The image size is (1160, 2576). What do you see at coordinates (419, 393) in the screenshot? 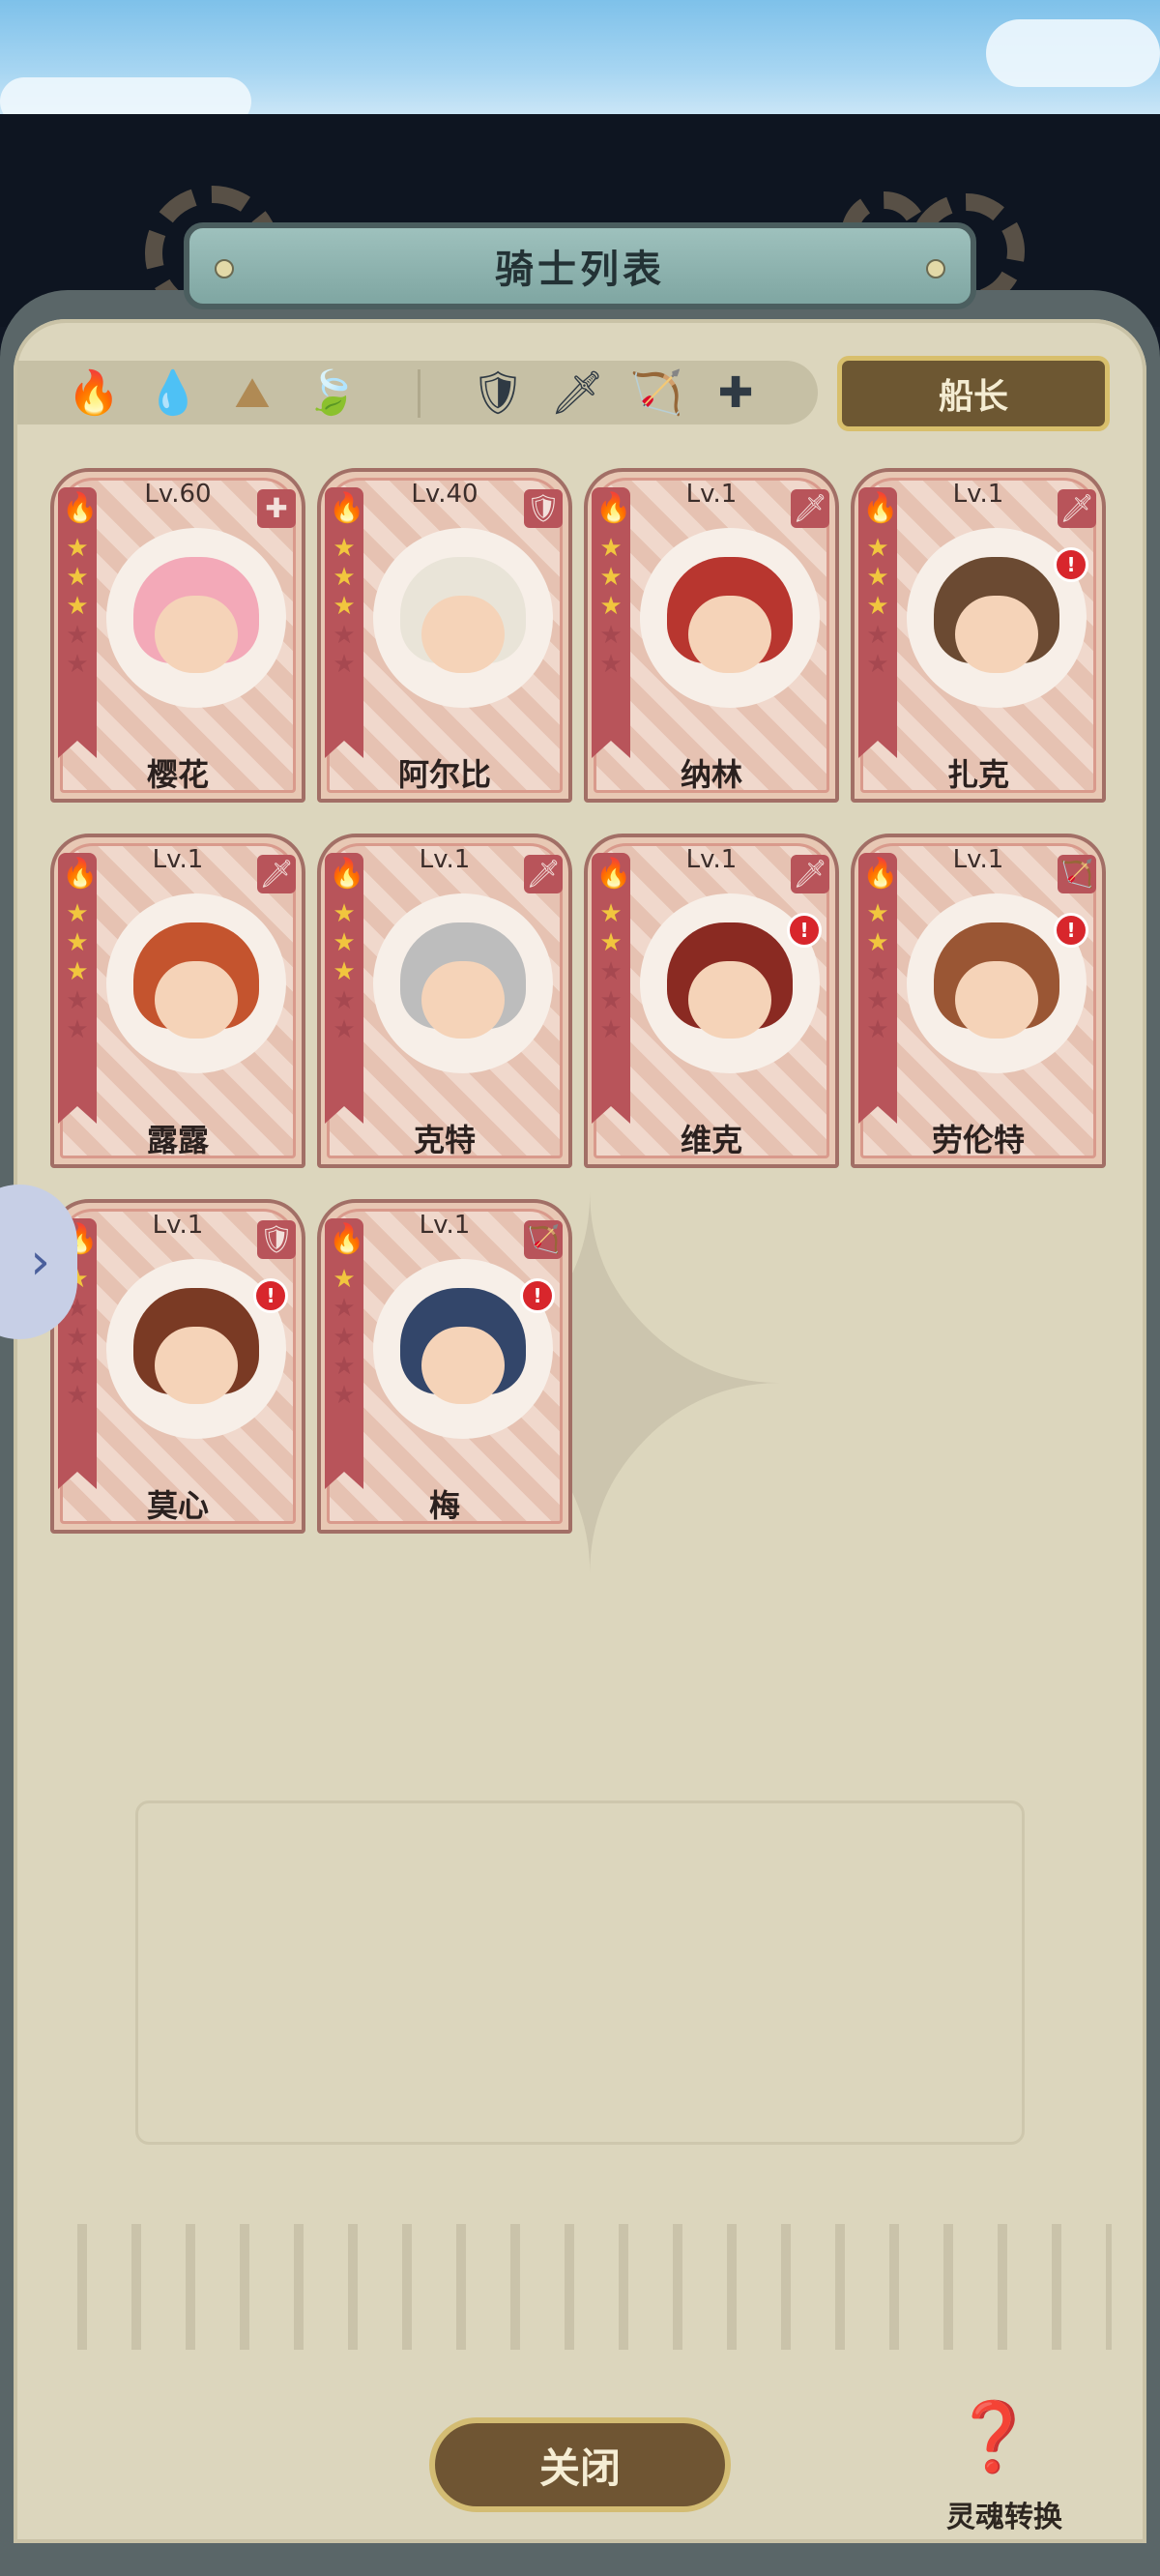
I see `filter-separator` at bounding box center [419, 393].